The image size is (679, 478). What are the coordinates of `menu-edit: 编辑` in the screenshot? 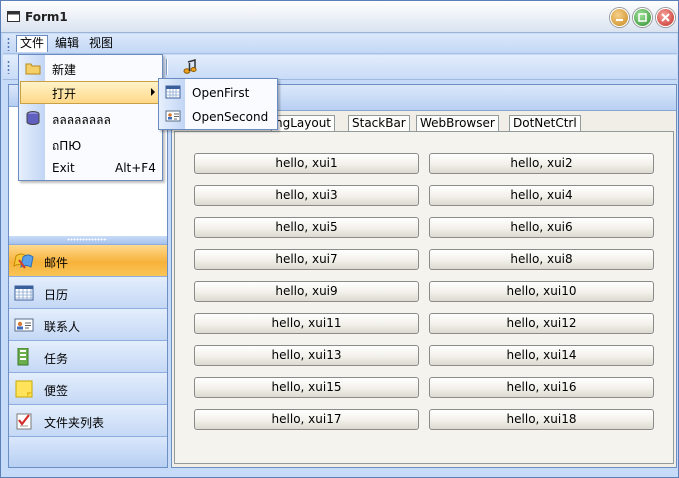 It's located at (67, 43).